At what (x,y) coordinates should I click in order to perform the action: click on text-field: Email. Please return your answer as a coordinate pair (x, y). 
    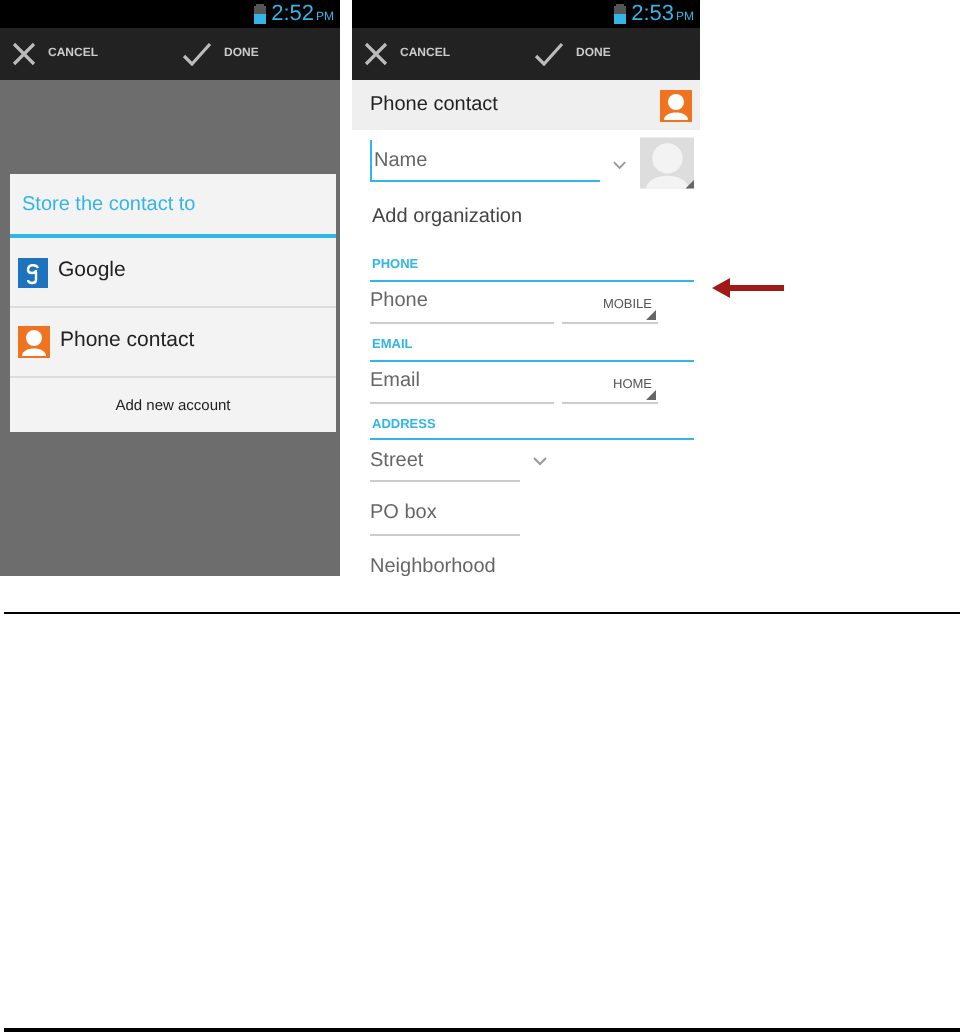
    Looking at the image, I should click on (462, 382).